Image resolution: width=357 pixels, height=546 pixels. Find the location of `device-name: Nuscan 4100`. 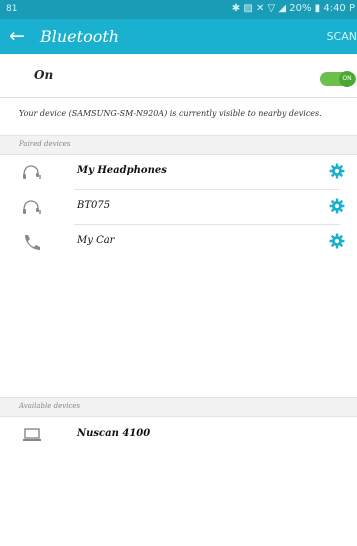

device-name: Nuscan 4100 is located at coordinates (114, 433).